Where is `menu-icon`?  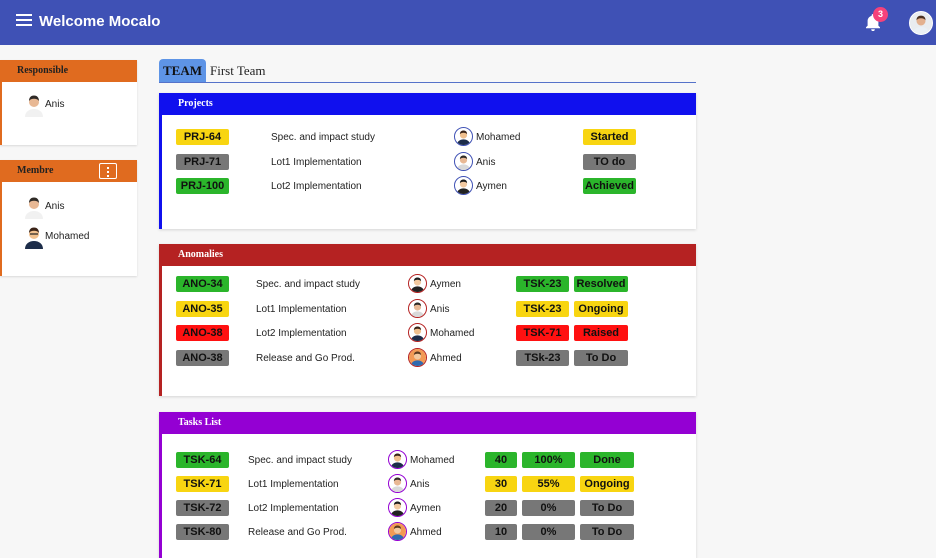
menu-icon is located at coordinates (24, 21).